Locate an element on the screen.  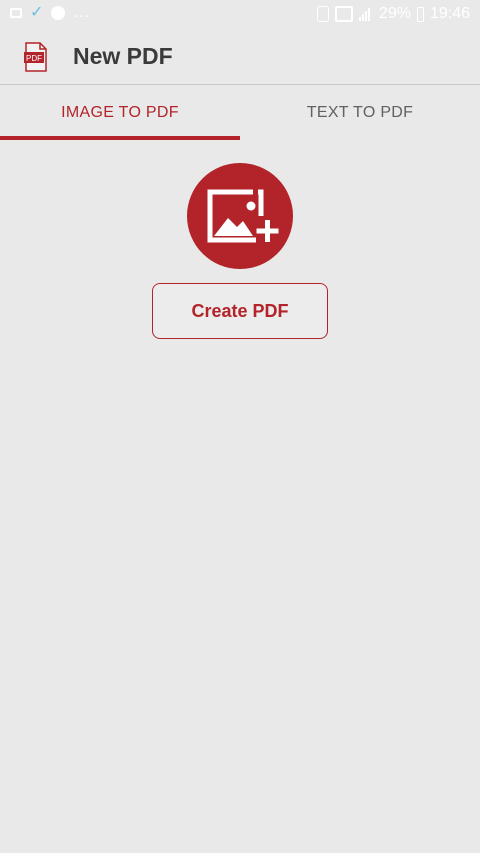
page-title: New PDF is located at coordinates (123, 56).